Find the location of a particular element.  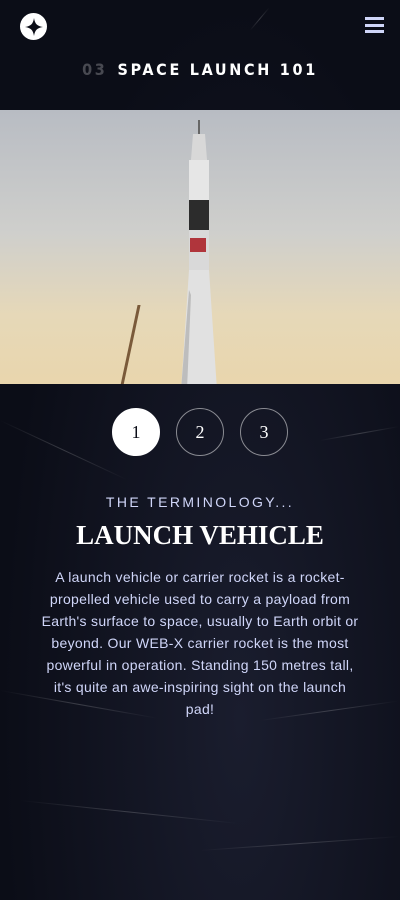

page-title-text: SPACE LAUNCH 101 is located at coordinates (217, 69).